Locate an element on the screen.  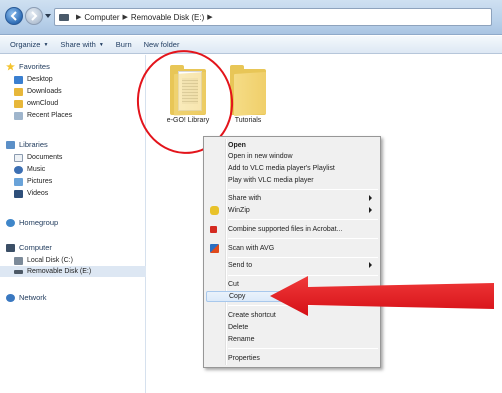
burn-label: Burn is located at coordinates (123, 44).